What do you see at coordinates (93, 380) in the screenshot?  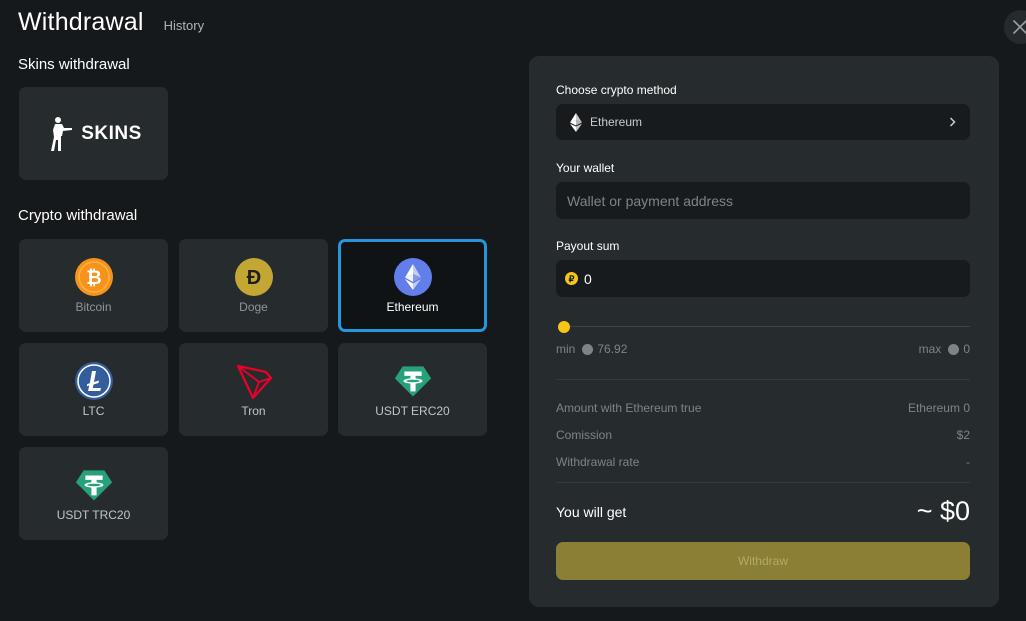 I see `litecoin-icon` at bounding box center [93, 380].